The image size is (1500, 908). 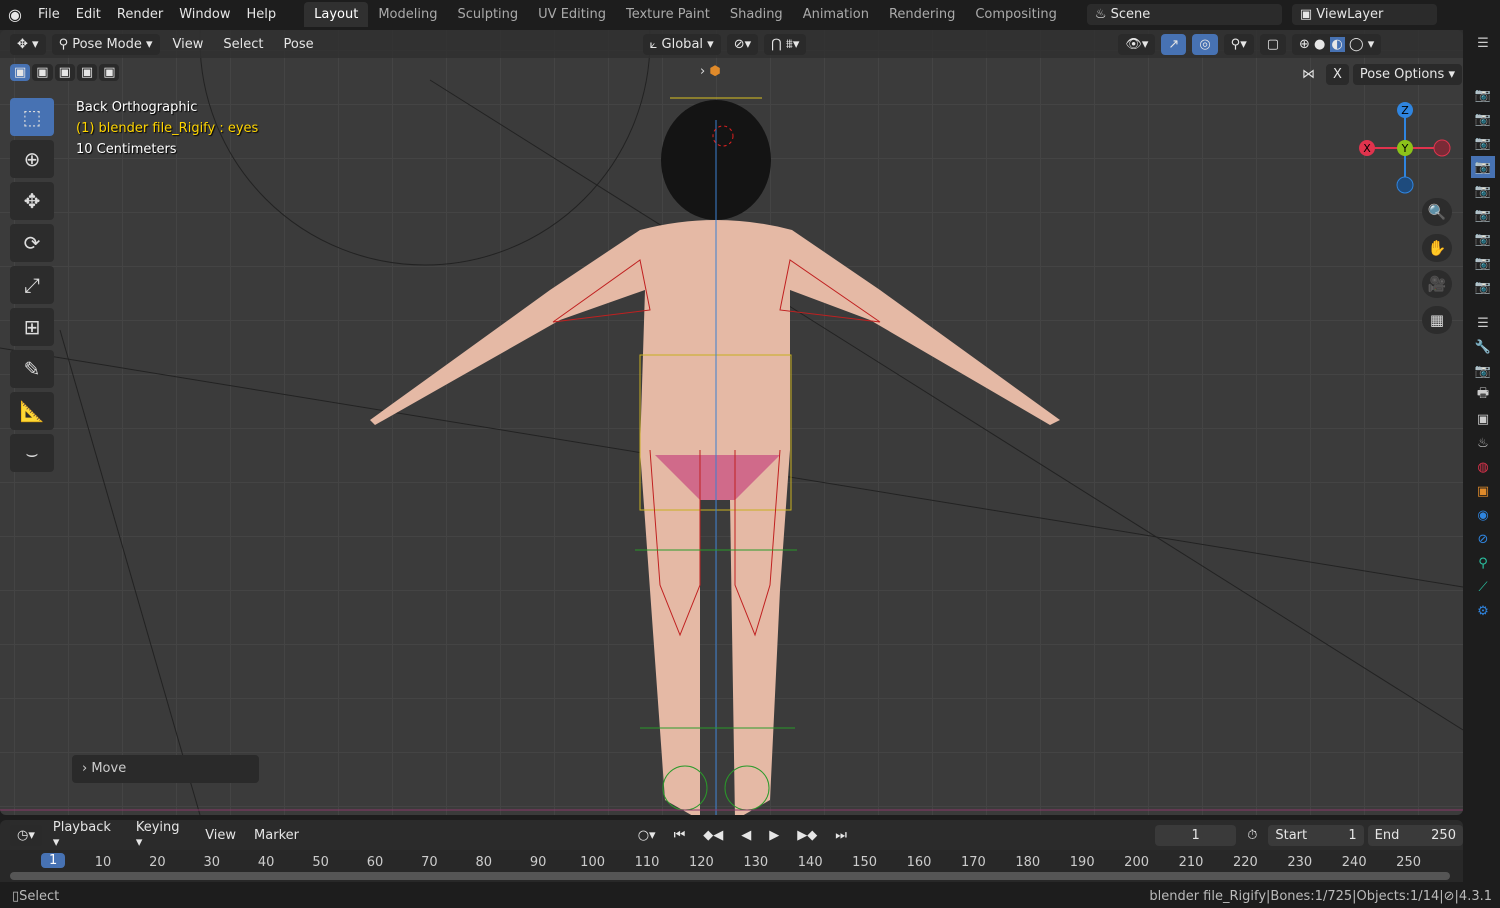 I want to click on zoom-icon: 🔍, so click(x=1437, y=212).